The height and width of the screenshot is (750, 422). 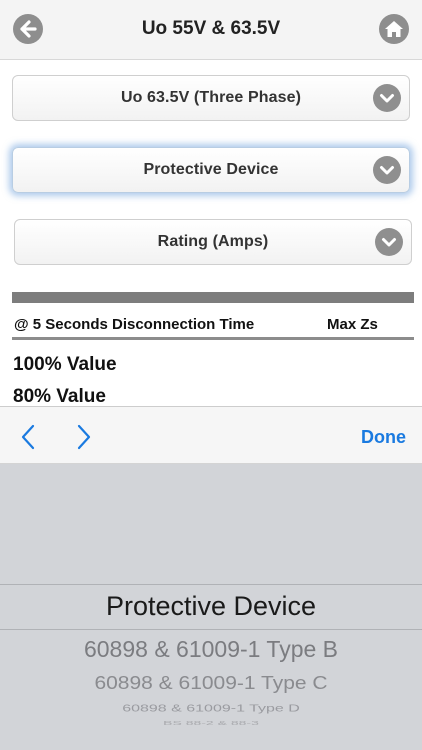 I want to click on table-header-bar, so click(x=213, y=297).